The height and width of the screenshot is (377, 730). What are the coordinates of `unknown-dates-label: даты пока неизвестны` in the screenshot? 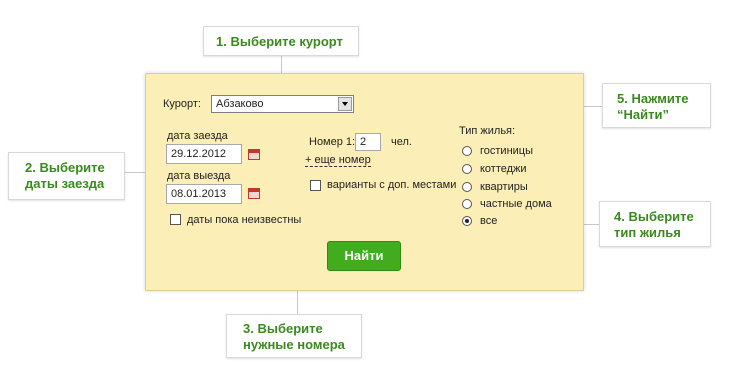 It's located at (244, 220).